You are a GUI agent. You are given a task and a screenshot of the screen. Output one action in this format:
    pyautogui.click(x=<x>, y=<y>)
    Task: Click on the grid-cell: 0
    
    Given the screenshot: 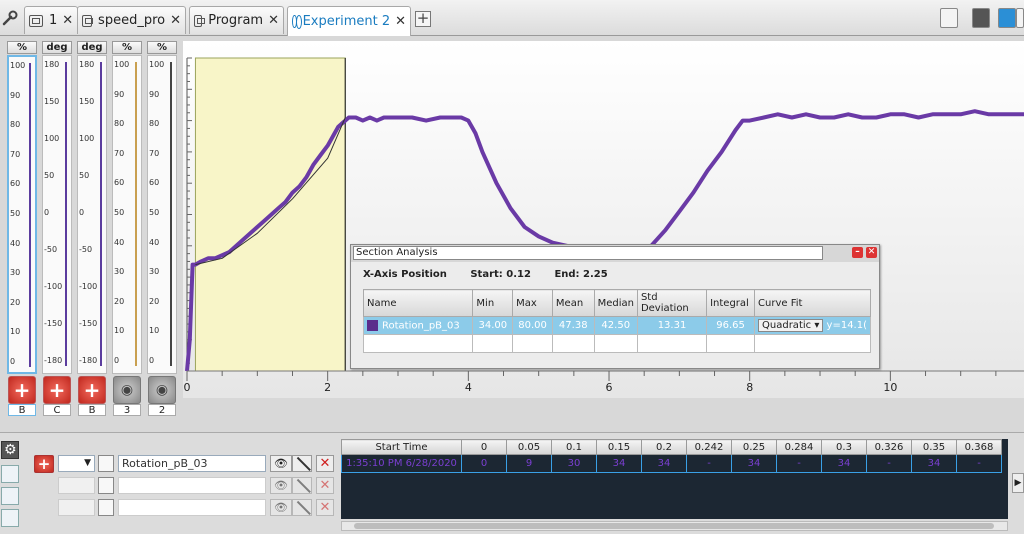 What is the action you would take?
    pyautogui.click(x=484, y=463)
    